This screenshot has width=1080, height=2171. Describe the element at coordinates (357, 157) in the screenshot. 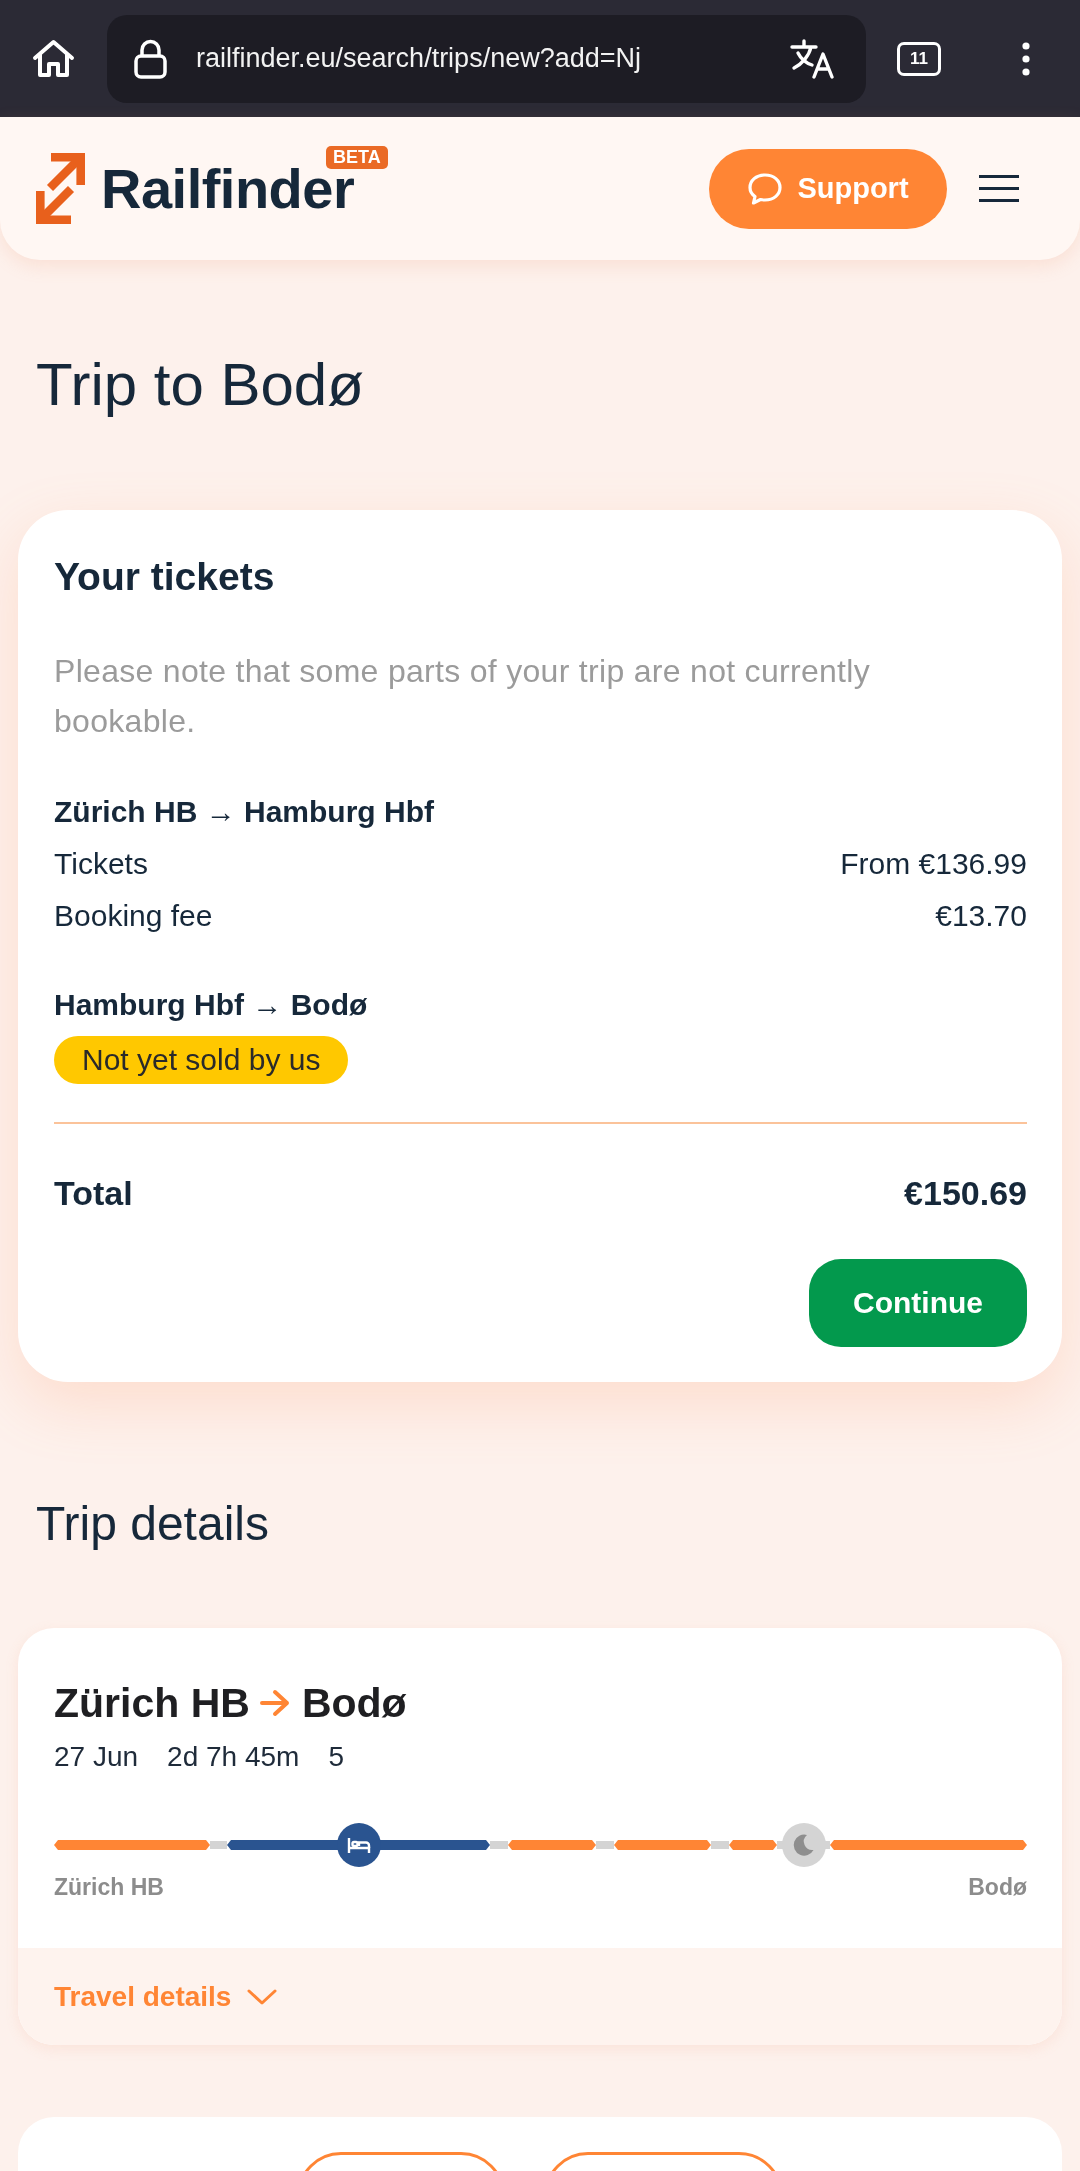

I see `beta-badge: BETA` at that location.